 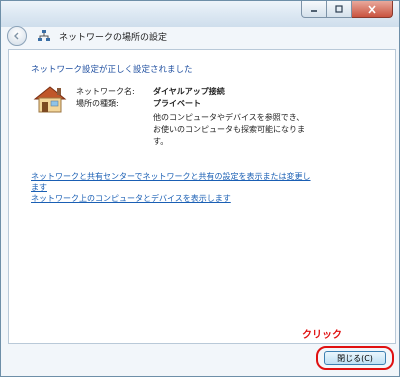 I want to click on click-highlight: 閉じる(C), so click(x=355, y=358).